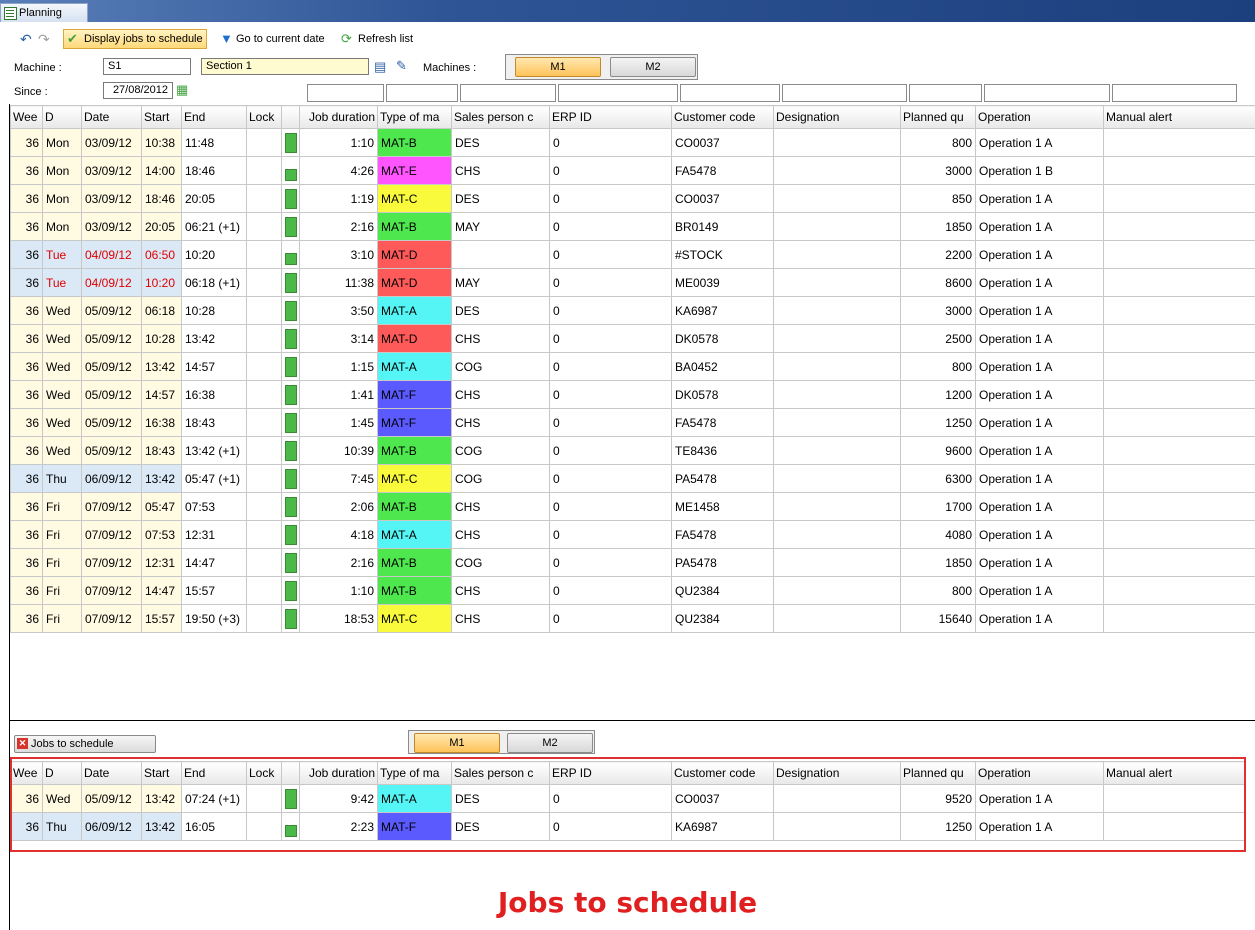  I want to click on calendar-icon: ▦, so click(182, 90).